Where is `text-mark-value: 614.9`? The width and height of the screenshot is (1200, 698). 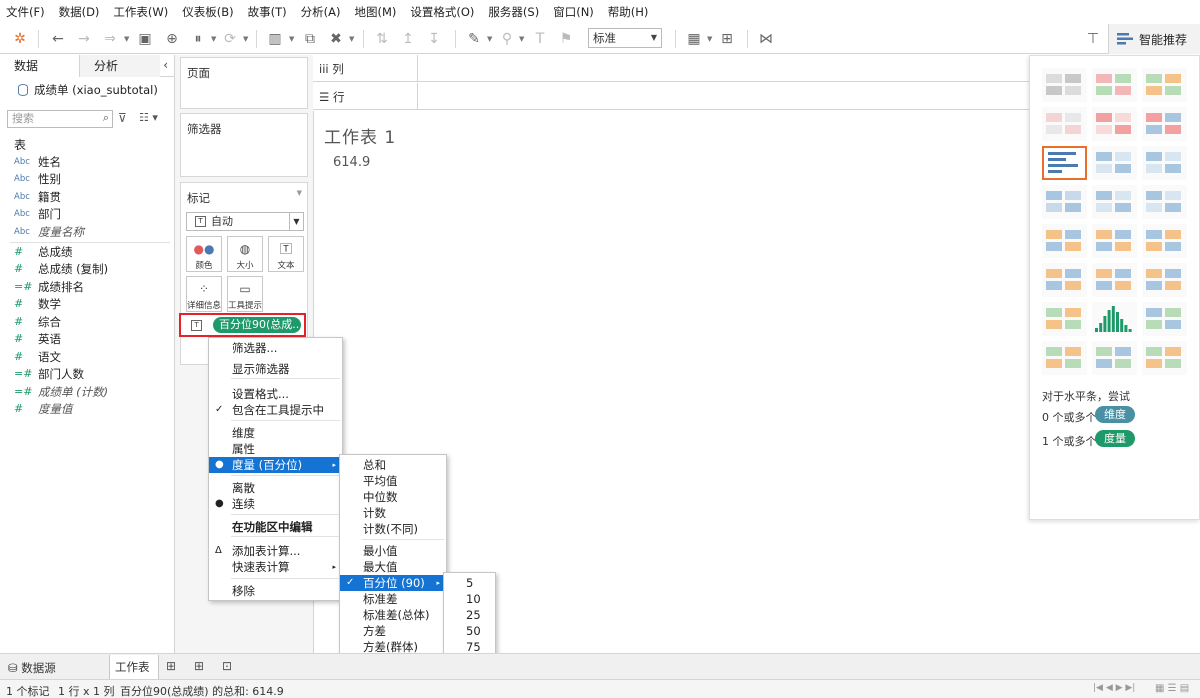 text-mark-value: 614.9 is located at coordinates (351, 162).